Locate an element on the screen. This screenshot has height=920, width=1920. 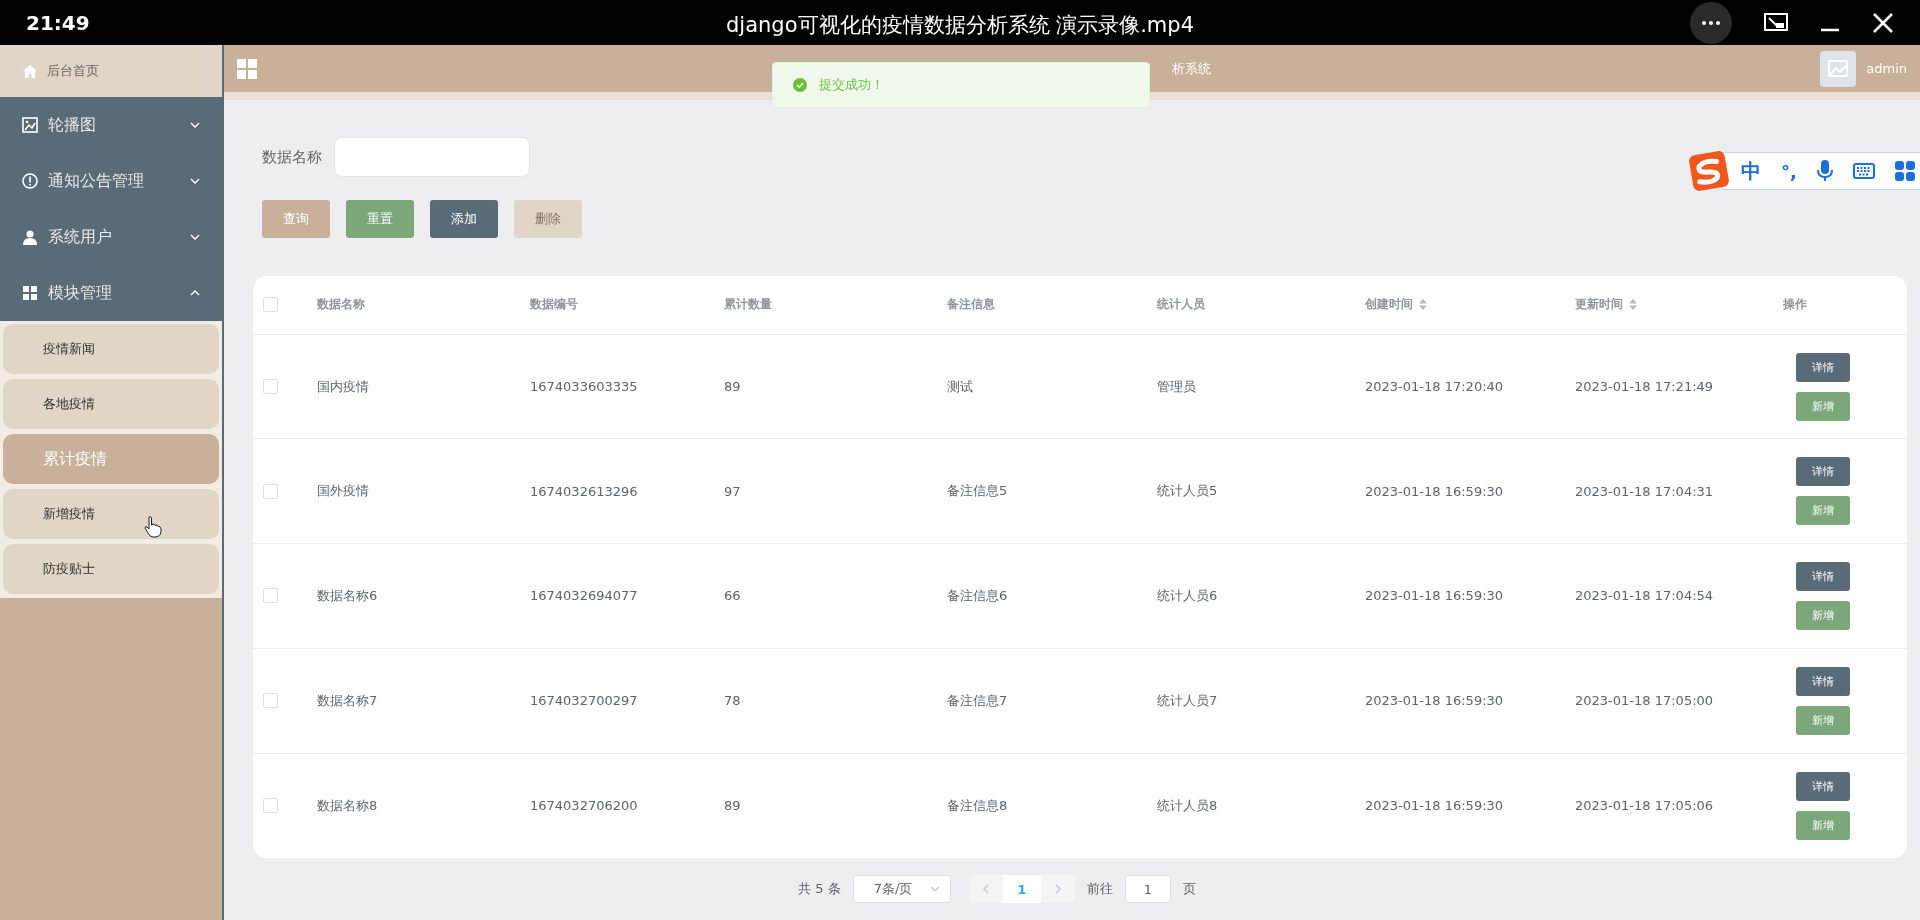
menu-item: 通知公告管理 is located at coordinates (111, 181).